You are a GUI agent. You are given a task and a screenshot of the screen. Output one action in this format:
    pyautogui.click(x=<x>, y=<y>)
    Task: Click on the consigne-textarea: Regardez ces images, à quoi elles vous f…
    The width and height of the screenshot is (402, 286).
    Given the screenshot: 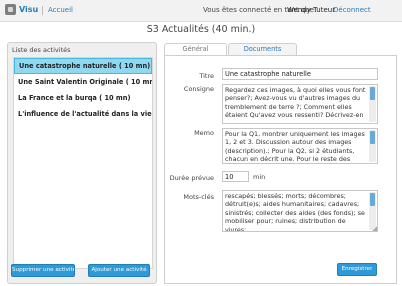 What is the action you would take?
    pyautogui.click(x=300, y=104)
    